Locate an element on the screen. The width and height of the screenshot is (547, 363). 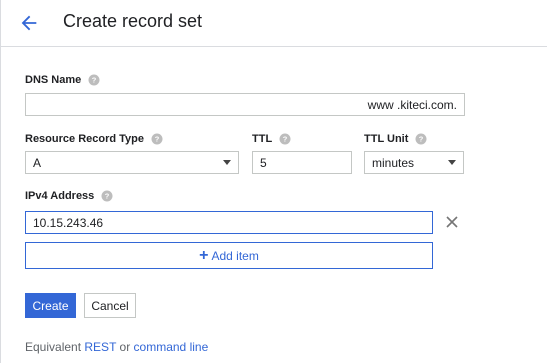
create-button: Create is located at coordinates (50, 305).